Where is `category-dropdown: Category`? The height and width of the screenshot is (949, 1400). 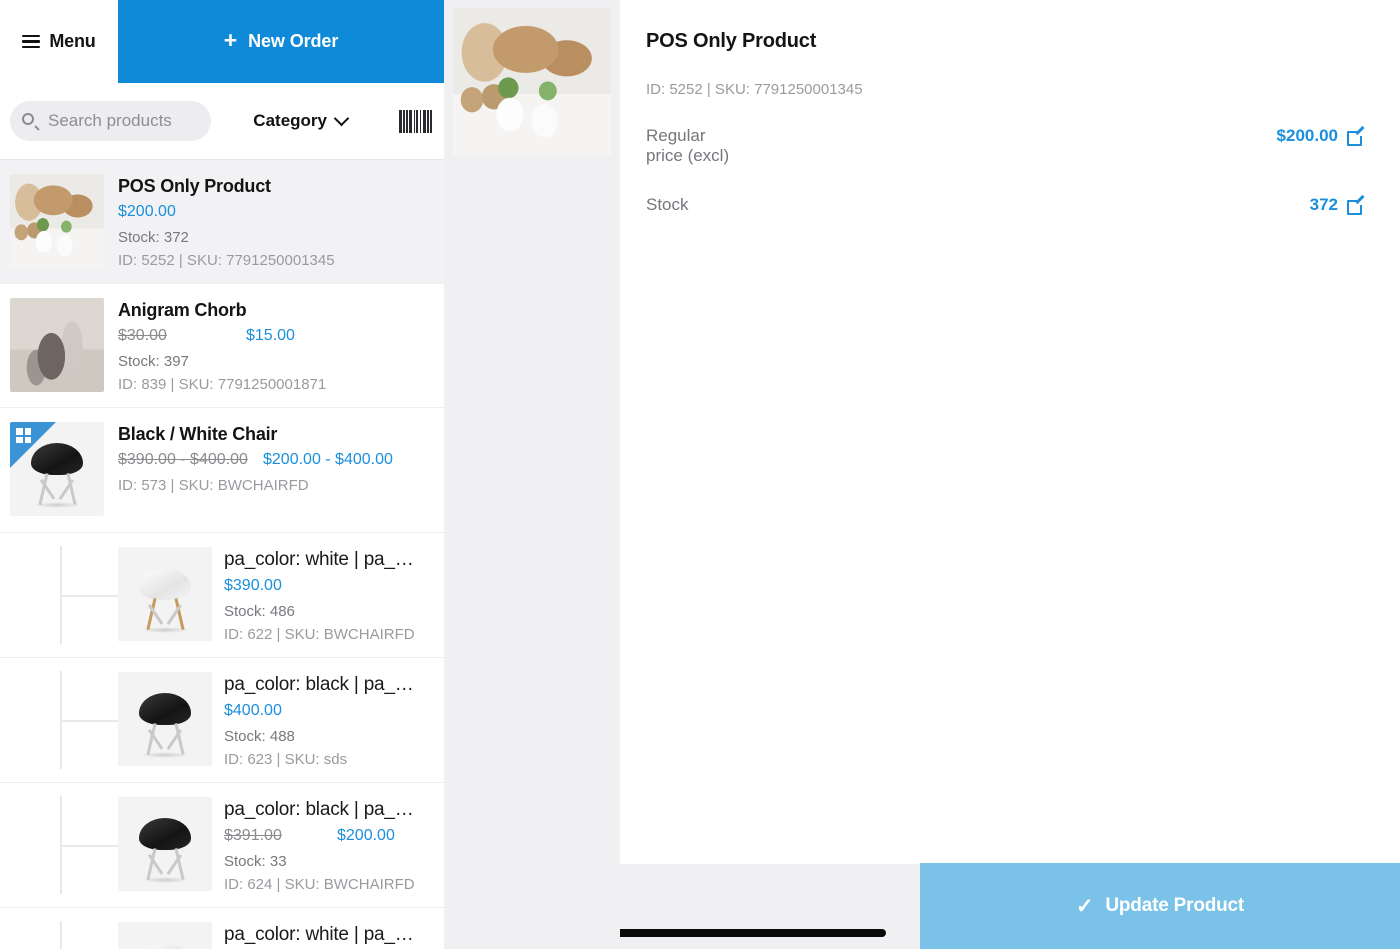 category-dropdown: Category is located at coordinates (301, 120).